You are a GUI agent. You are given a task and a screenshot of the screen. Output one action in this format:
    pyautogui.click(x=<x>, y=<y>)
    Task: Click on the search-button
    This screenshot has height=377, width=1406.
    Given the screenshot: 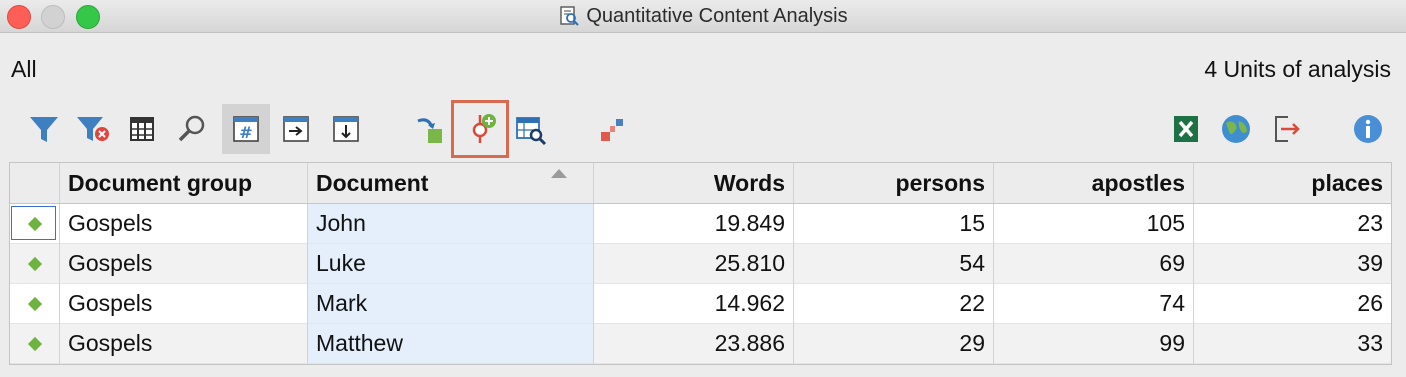 What is the action you would take?
    pyautogui.click(x=192, y=129)
    